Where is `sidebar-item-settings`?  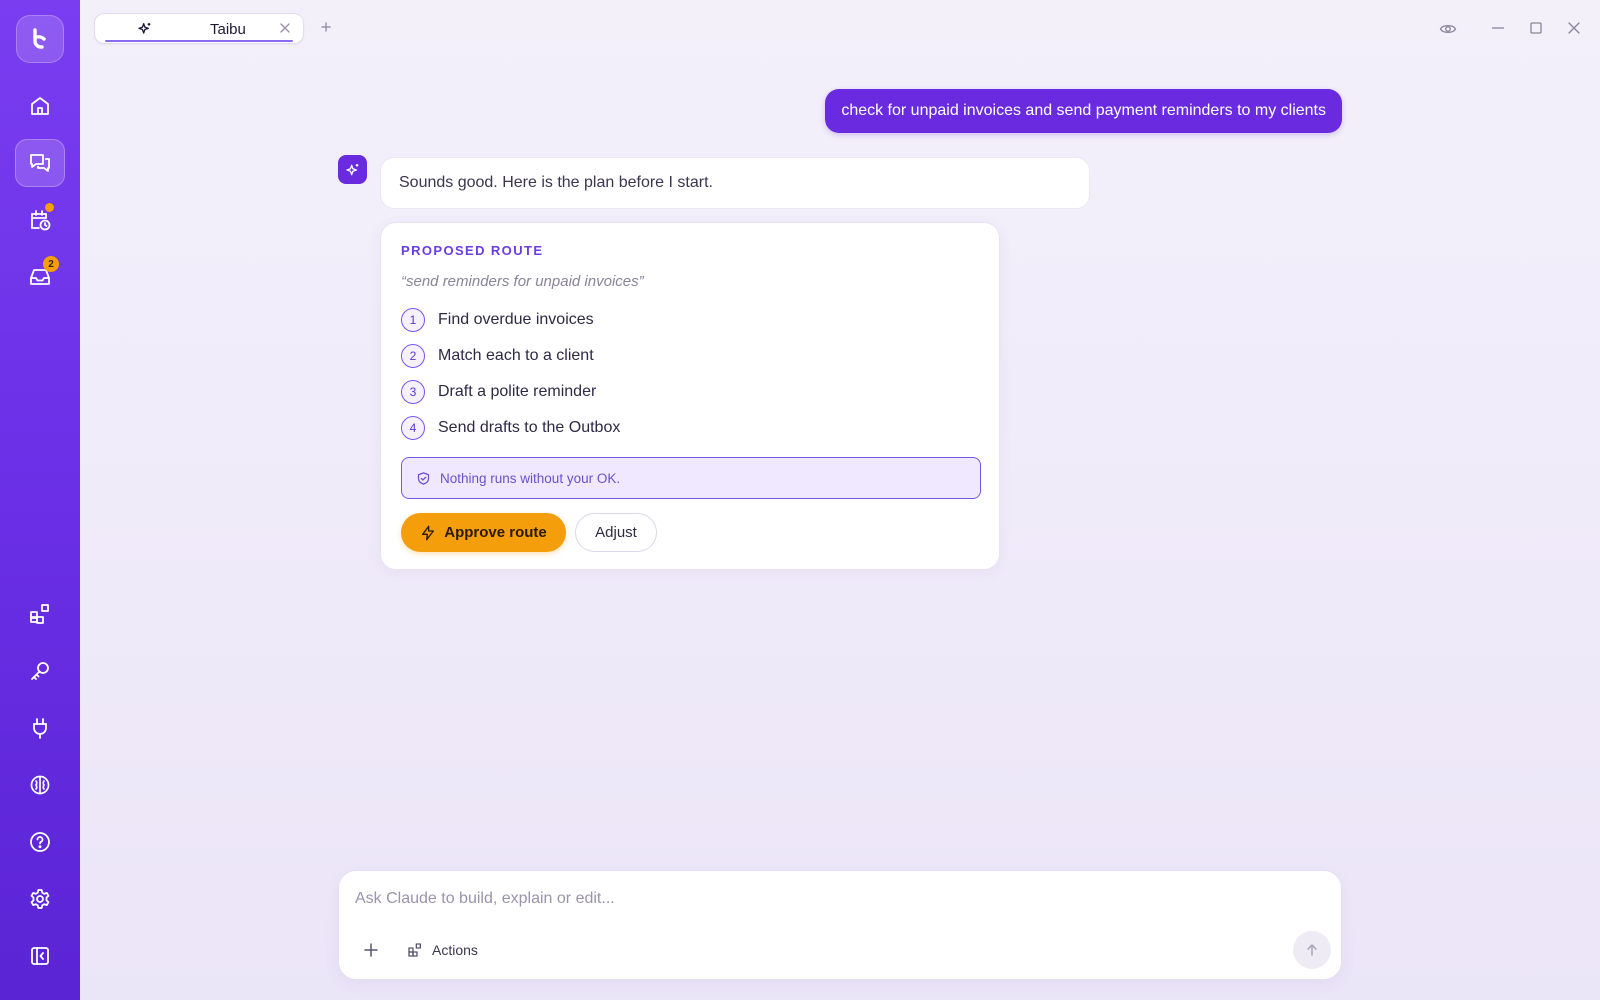 sidebar-item-settings is located at coordinates (40, 899).